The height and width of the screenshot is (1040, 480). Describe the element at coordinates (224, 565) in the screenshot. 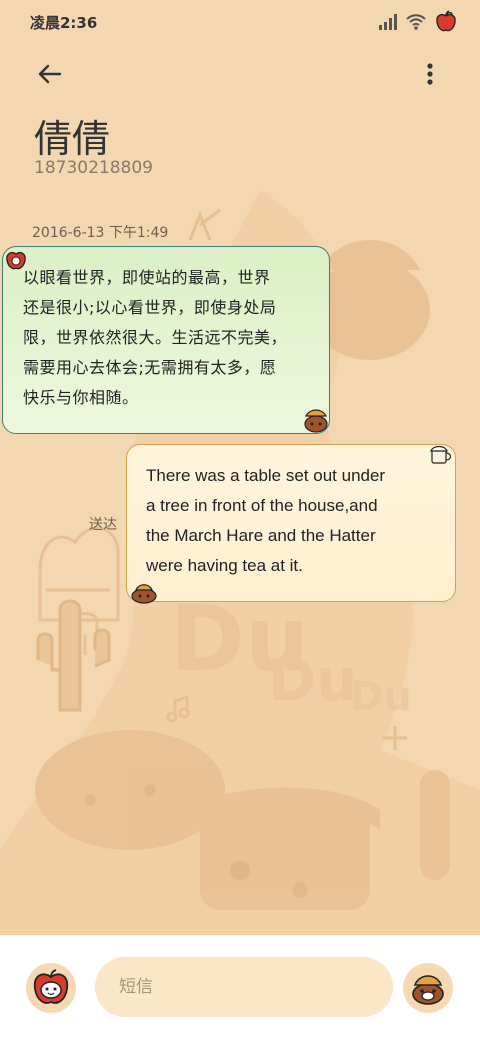

I see `message-line: were having tea at it.` at that location.